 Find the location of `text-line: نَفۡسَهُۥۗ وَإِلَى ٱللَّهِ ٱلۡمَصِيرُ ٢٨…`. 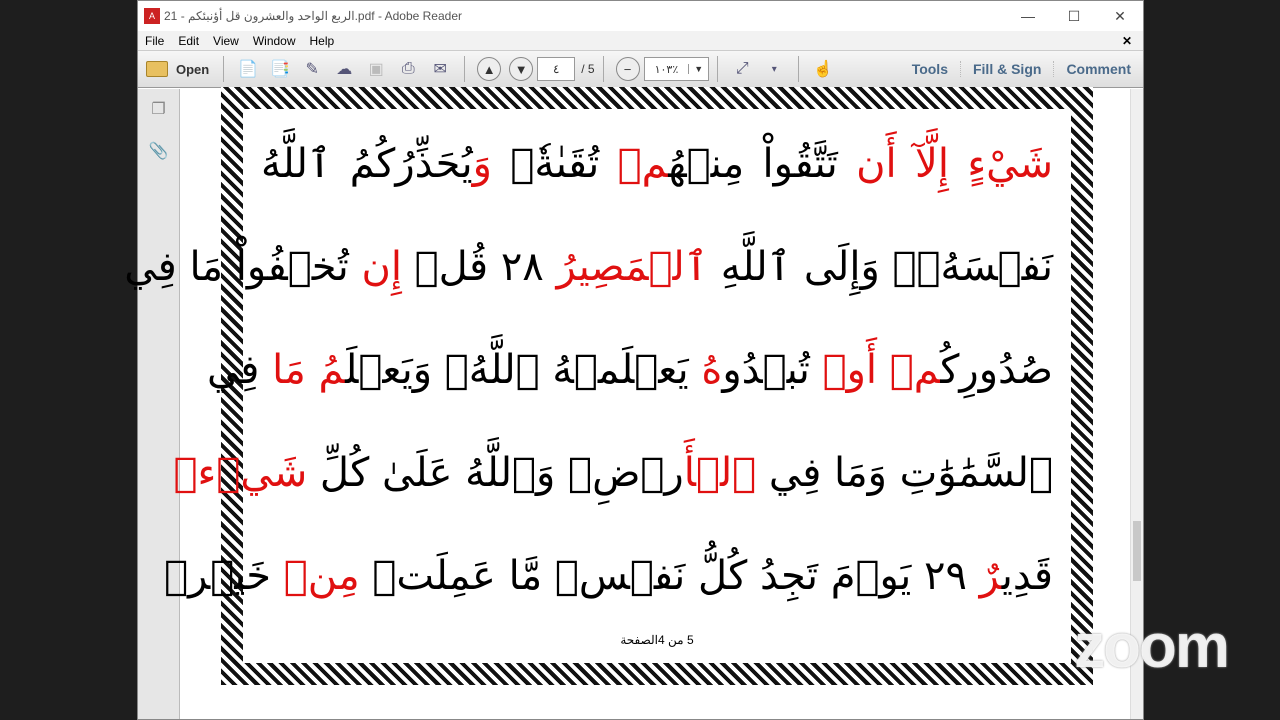

text-line: نَفۡسَهُۥۗ وَإِلَى ٱللَّهِ ٱلۡمَصِيرُ ٢٨… is located at coordinates (597, 268).